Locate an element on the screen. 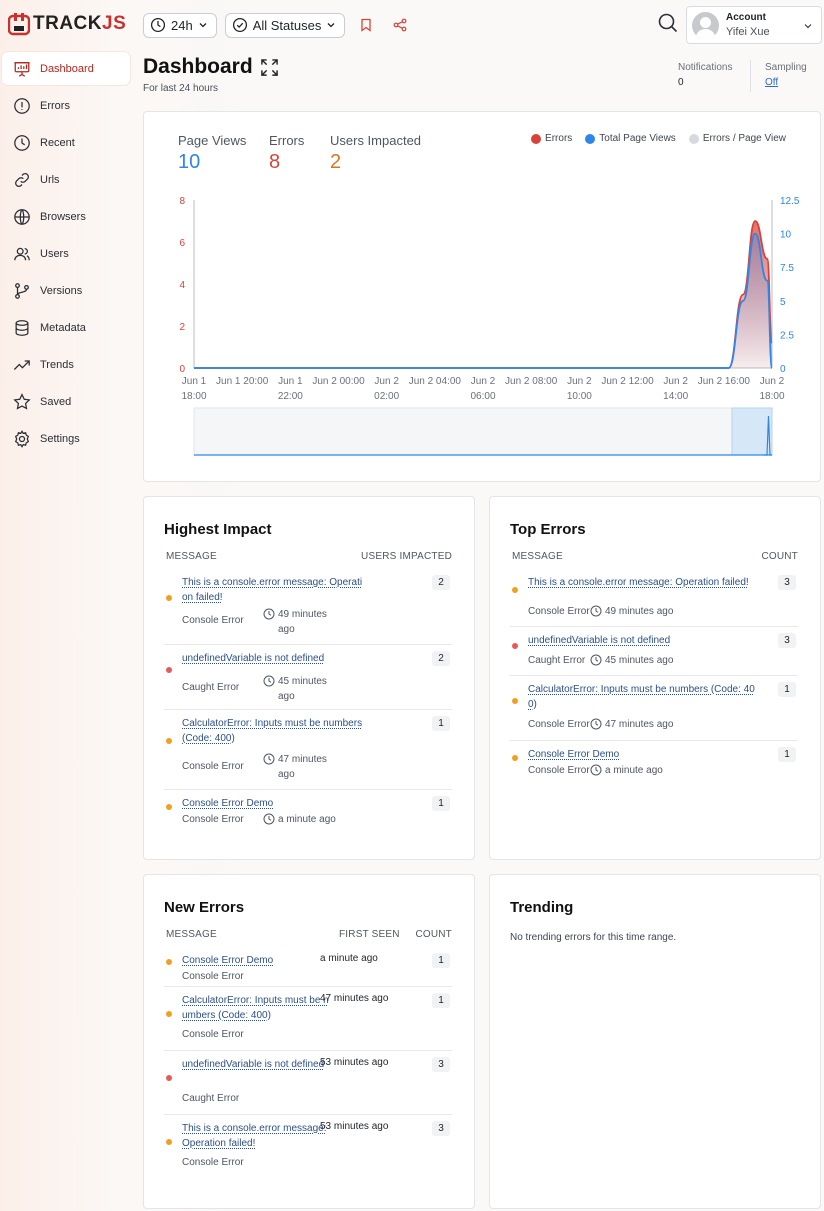 The image size is (824, 1211). link-icon is located at coordinates (22, 179).